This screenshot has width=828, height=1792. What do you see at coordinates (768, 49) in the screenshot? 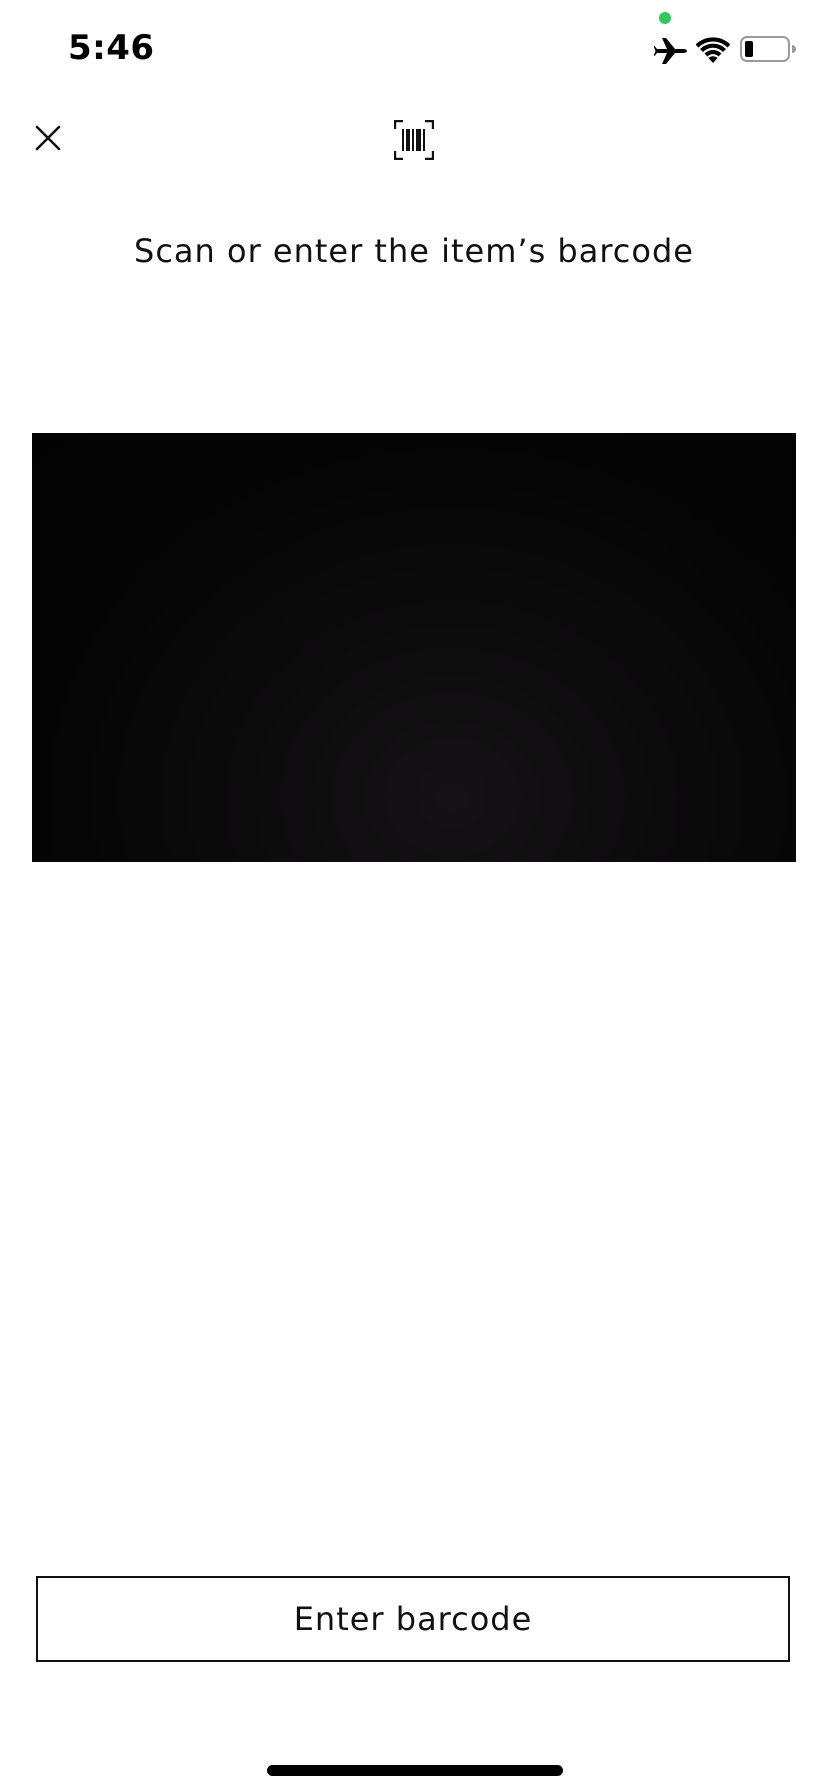
I see `battery-icon` at bounding box center [768, 49].